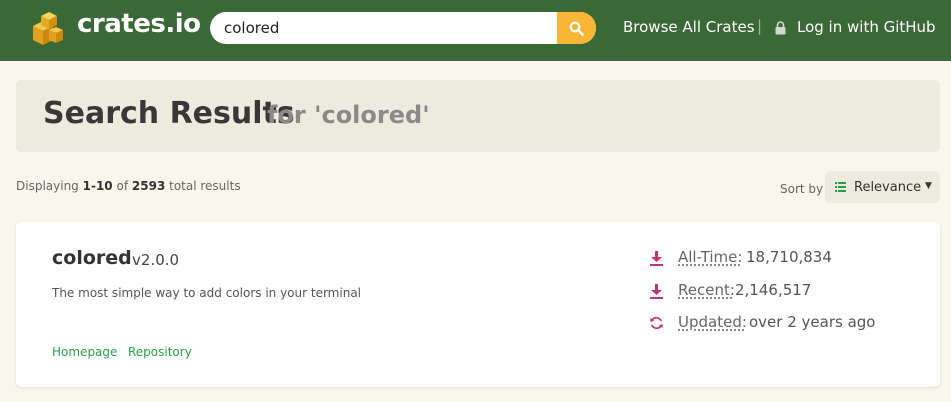  Describe the element at coordinates (97, 186) in the screenshot. I see `results-range: 1-10` at that location.